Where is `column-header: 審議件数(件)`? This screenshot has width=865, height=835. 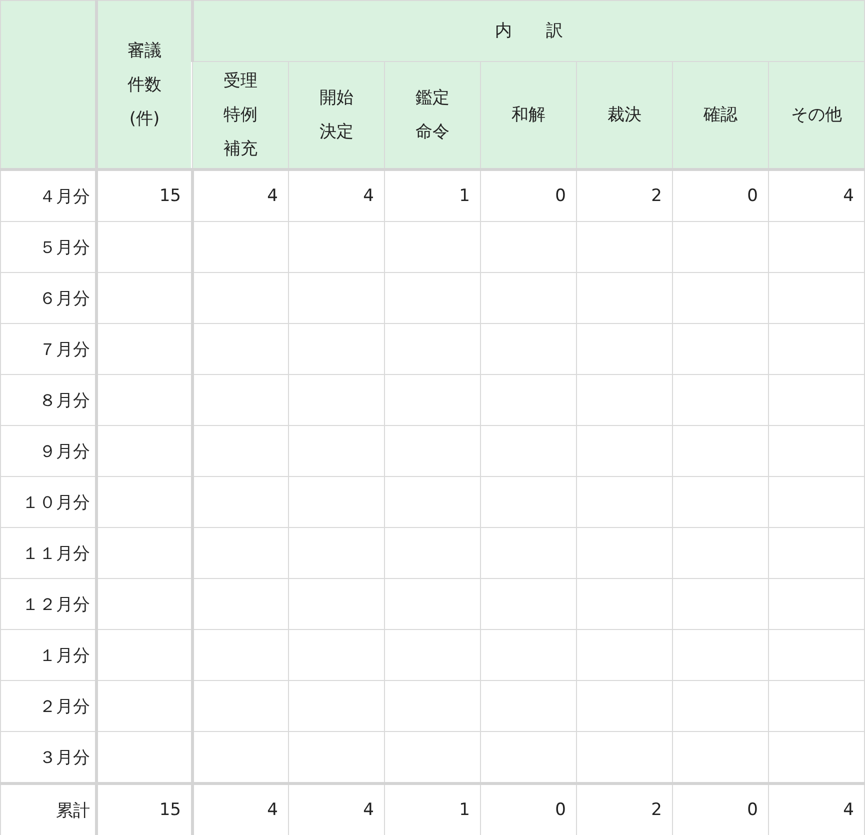 column-header: 審議件数(件) is located at coordinates (144, 85).